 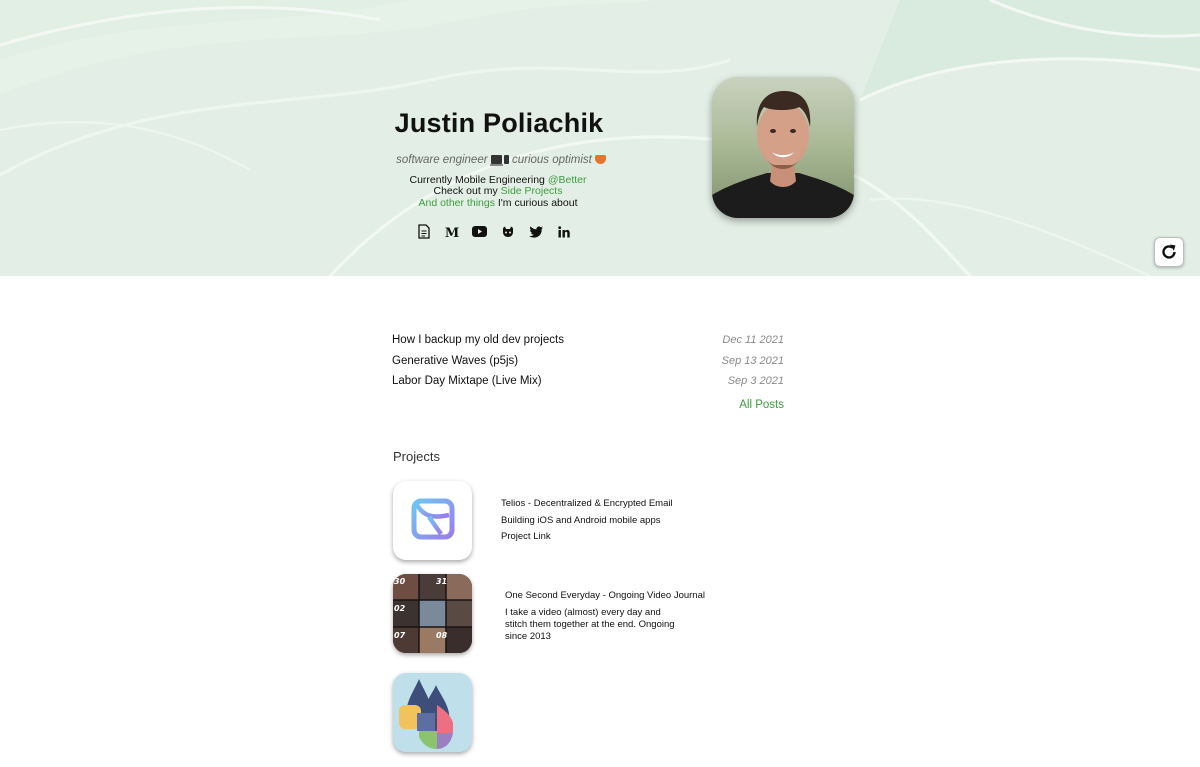 I want to click on project-description-line: I take a video (almost) every day and, so click(x=583, y=612).